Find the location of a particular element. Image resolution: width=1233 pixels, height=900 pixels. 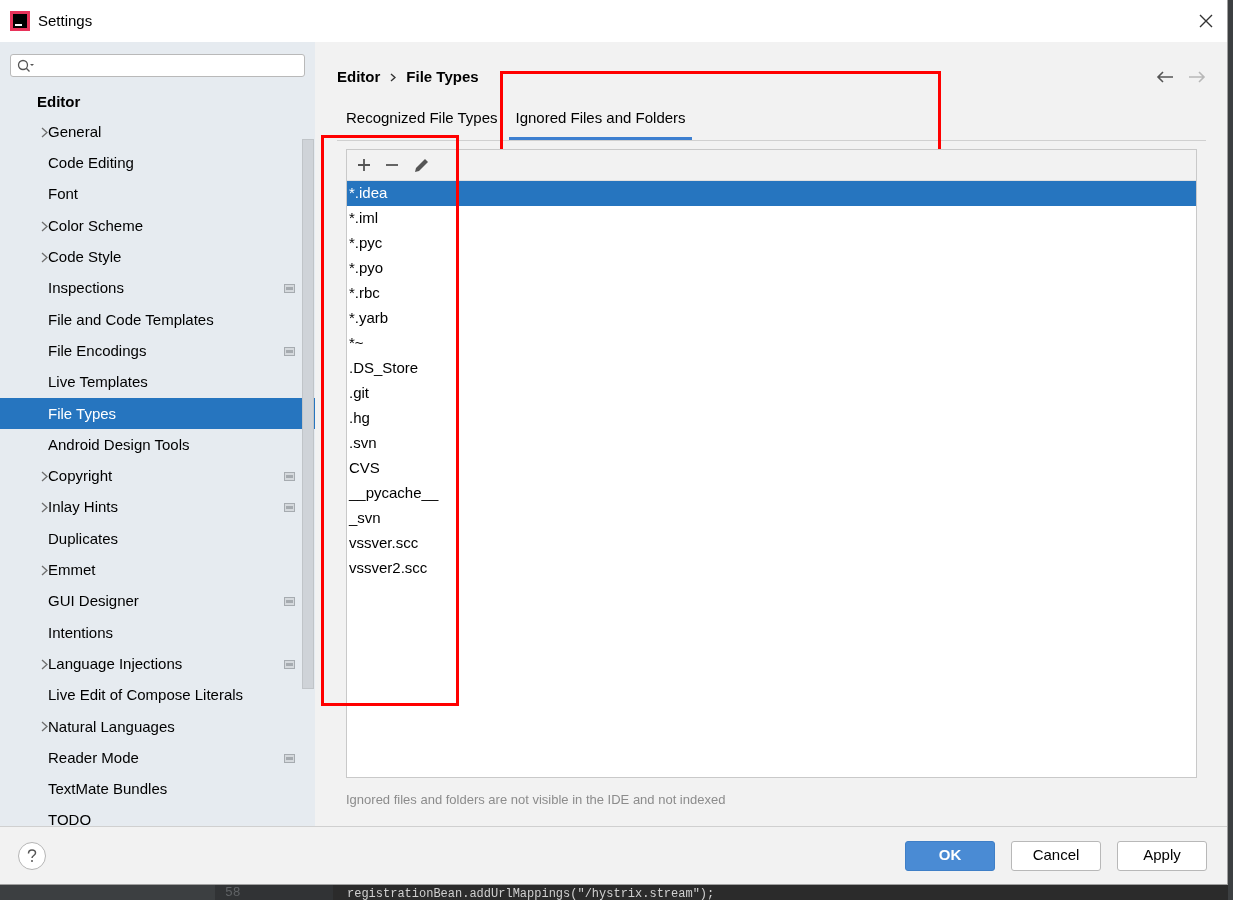

list-item: vssver.scc is located at coordinates (771, 543).